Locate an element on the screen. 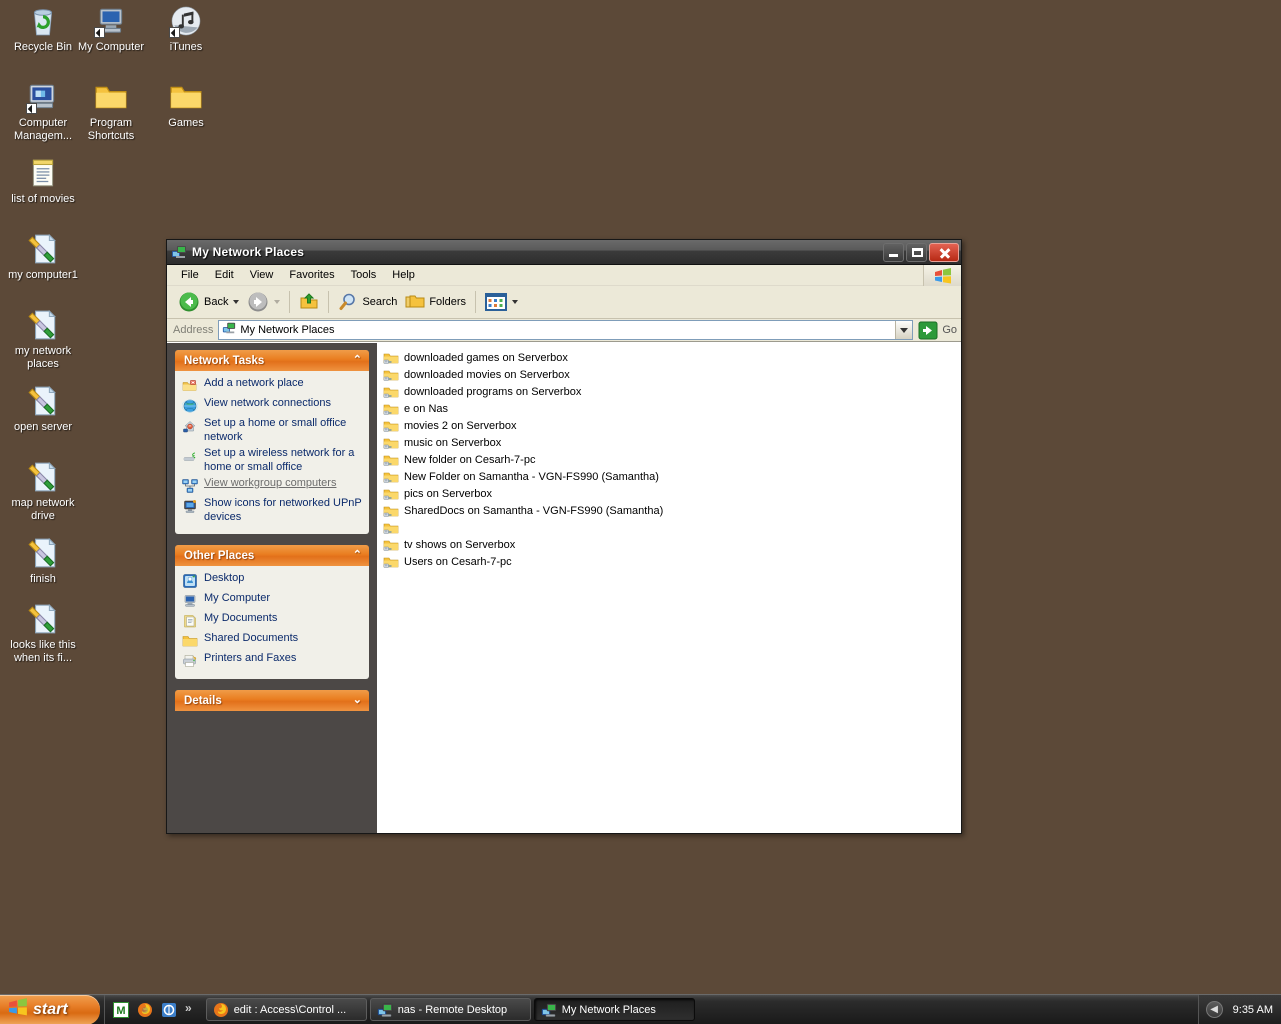 The height and width of the screenshot is (1024, 1281). desktop-icon-my-computer: My Computer is located at coordinates (111, 29).